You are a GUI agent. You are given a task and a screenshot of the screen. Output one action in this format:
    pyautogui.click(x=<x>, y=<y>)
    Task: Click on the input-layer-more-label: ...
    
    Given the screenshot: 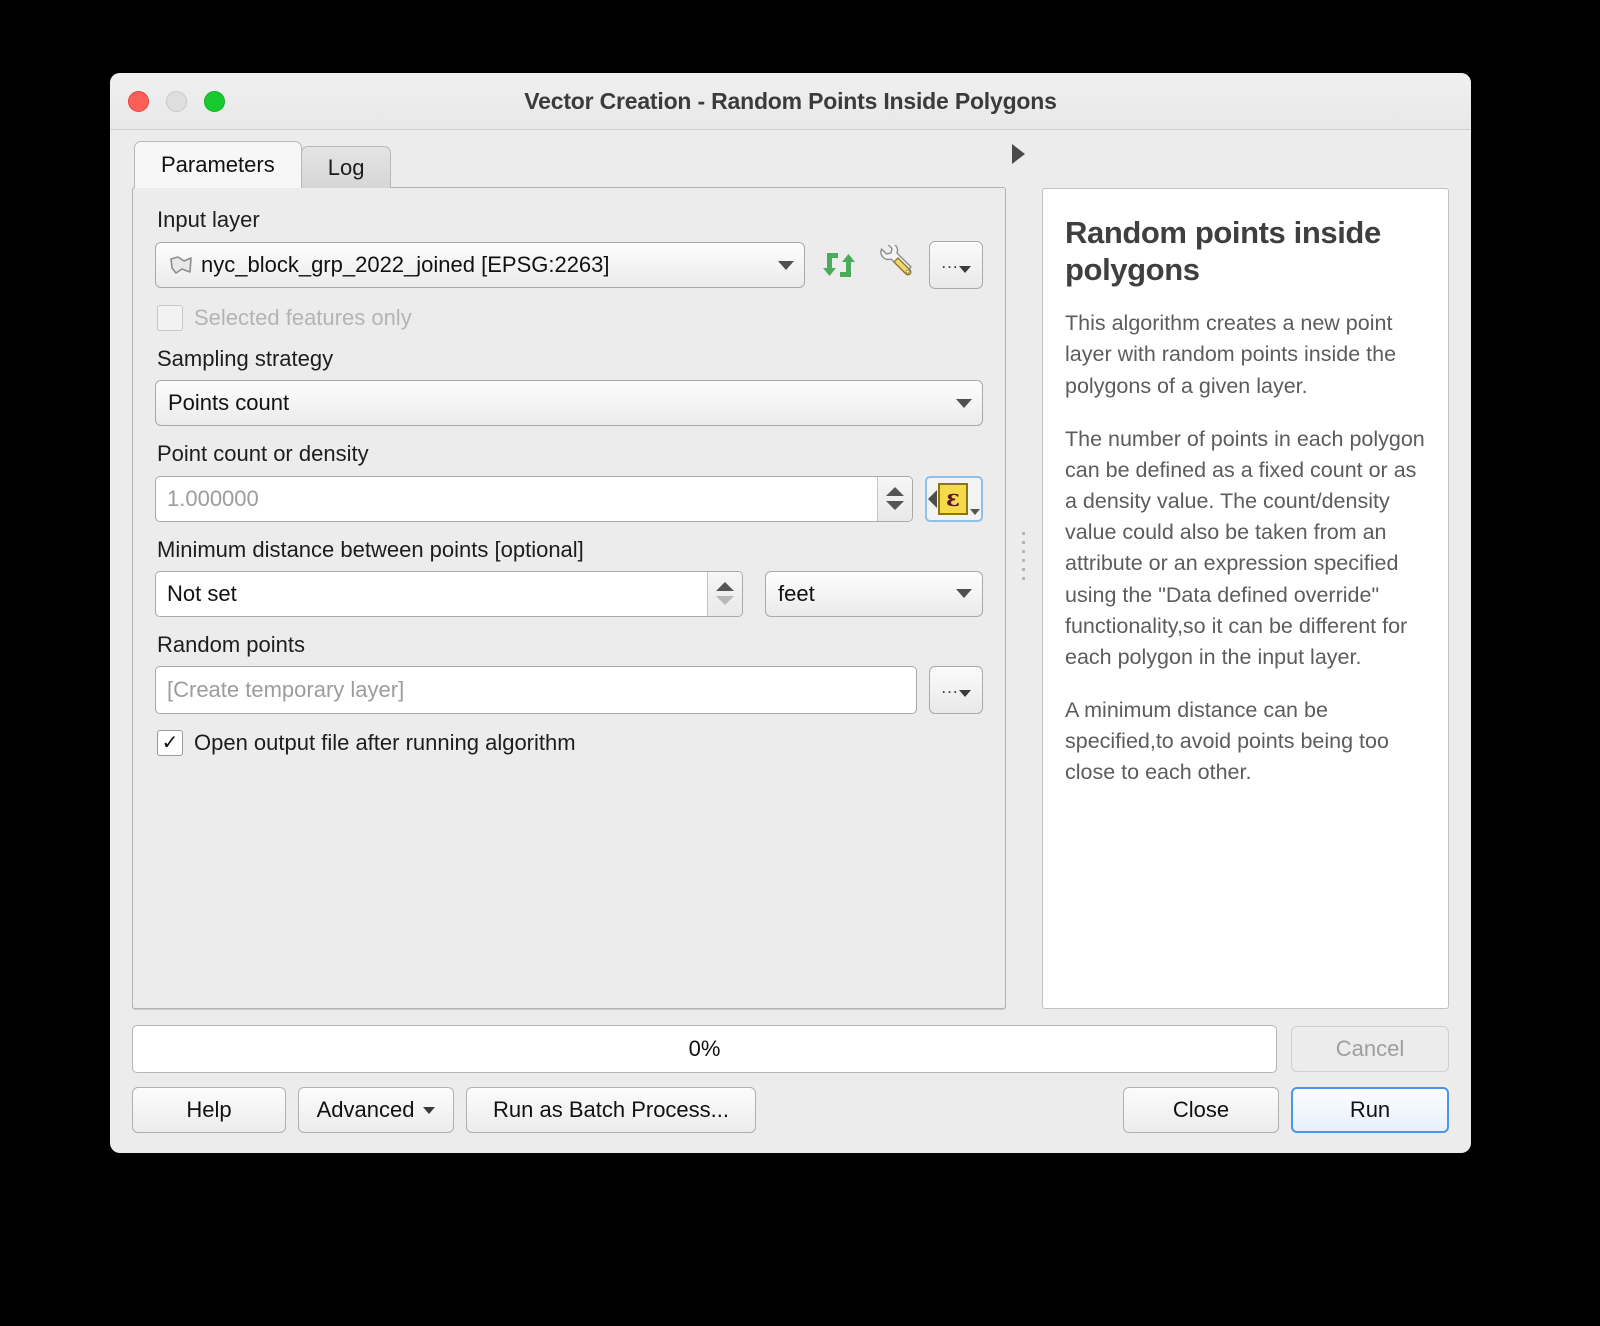 What is the action you would take?
    pyautogui.click(x=950, y=262)
    